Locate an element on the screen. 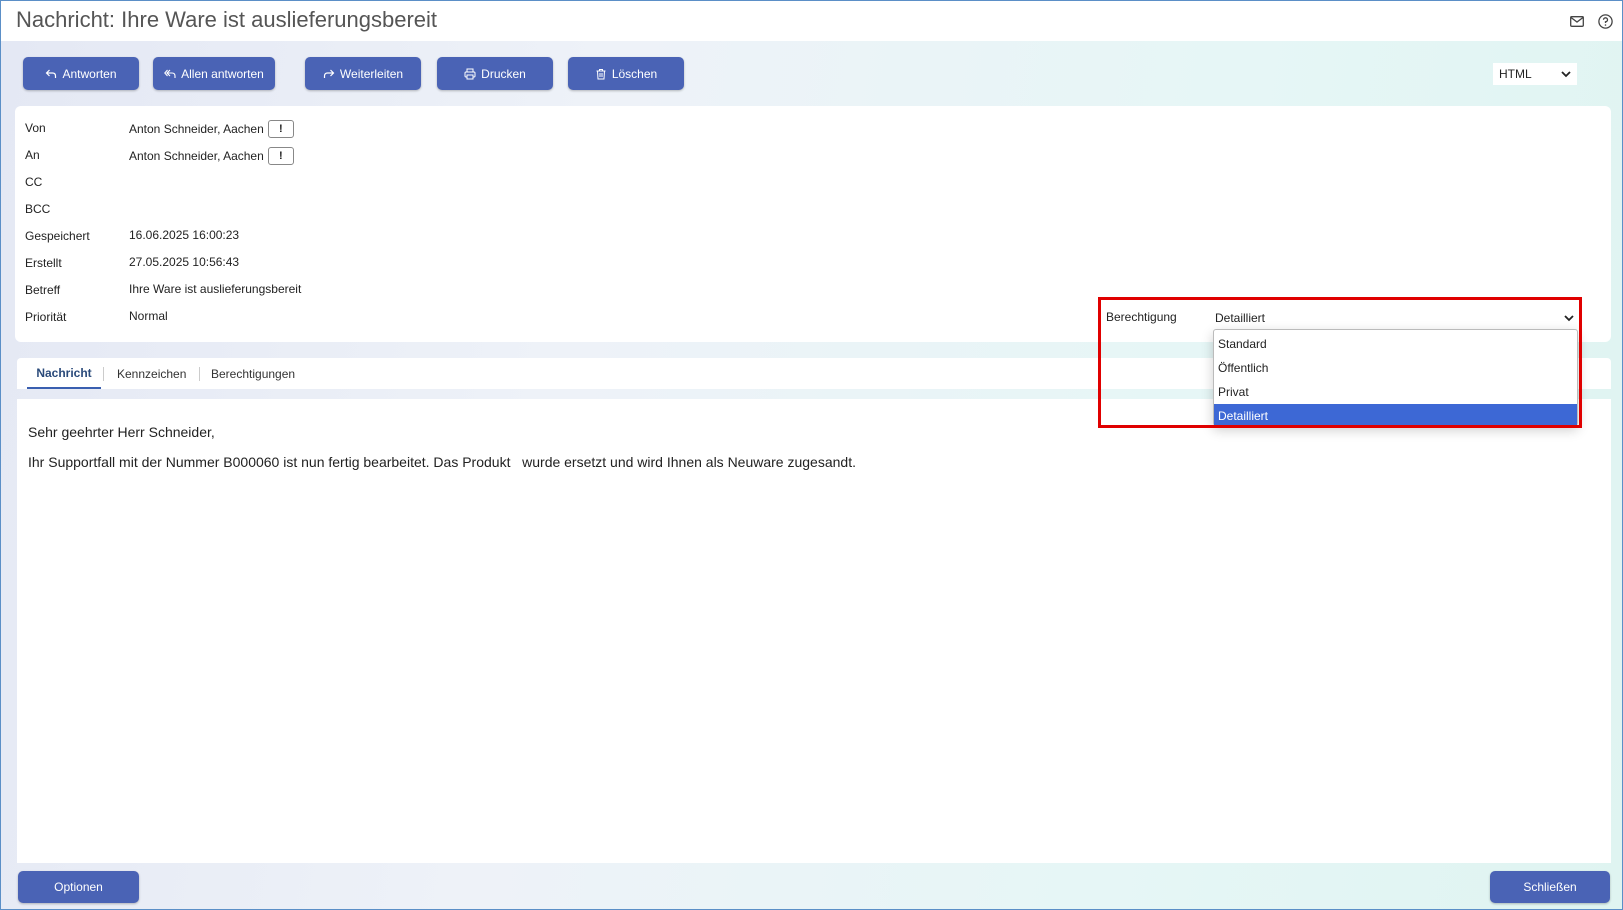 The width and height of the screenshot is (1623, 910). reply-label: Antworten is located at coordinates (89, 73).